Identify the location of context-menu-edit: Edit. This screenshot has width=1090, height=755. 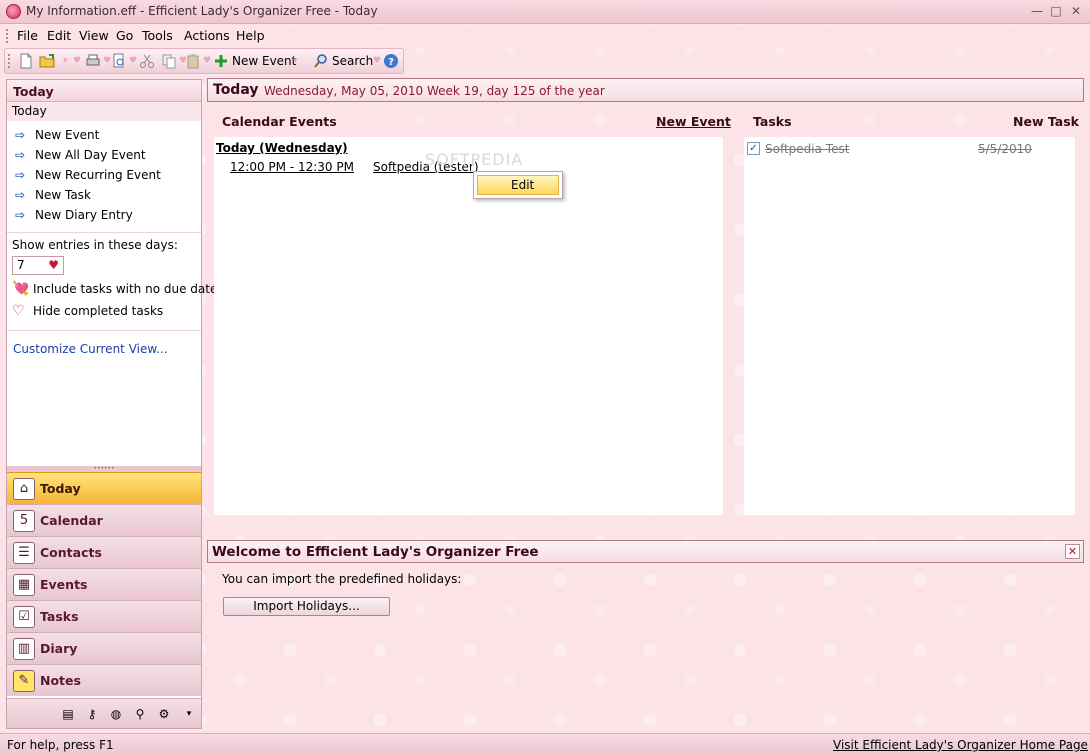
(518, 185).